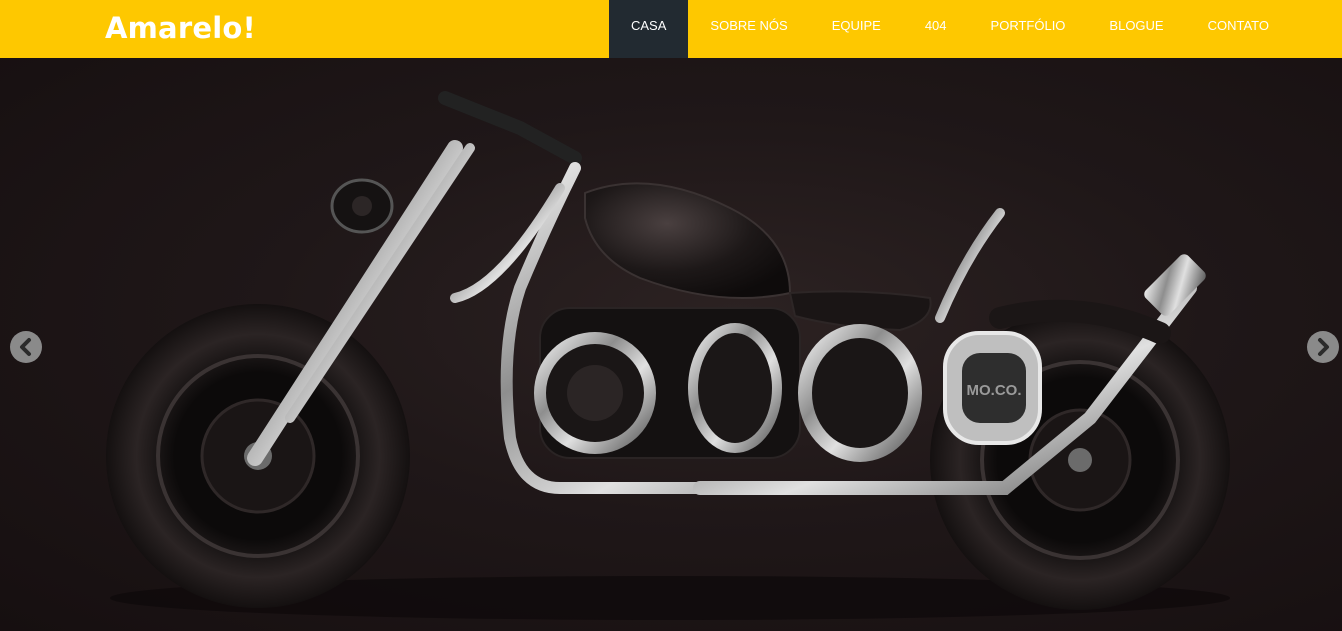 The height and width of the screenshot is (631, 1342). What do you see at coordinates (1028, 29) in the screenshot?
I see `nav-item-portfolio: PORTFÓLIO` at bounding box center [1028, 29].